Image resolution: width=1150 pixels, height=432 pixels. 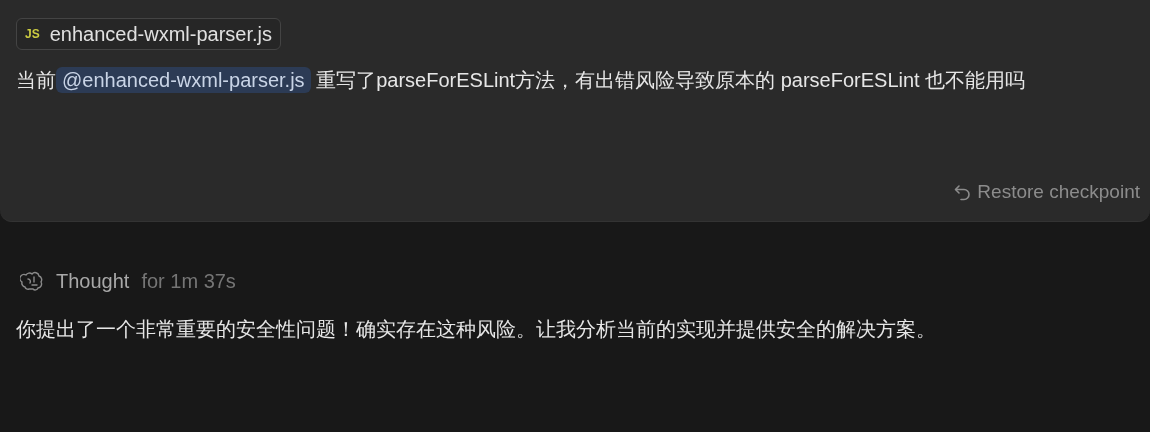 I want to click on brain-icon, so click(x=32, y=281).